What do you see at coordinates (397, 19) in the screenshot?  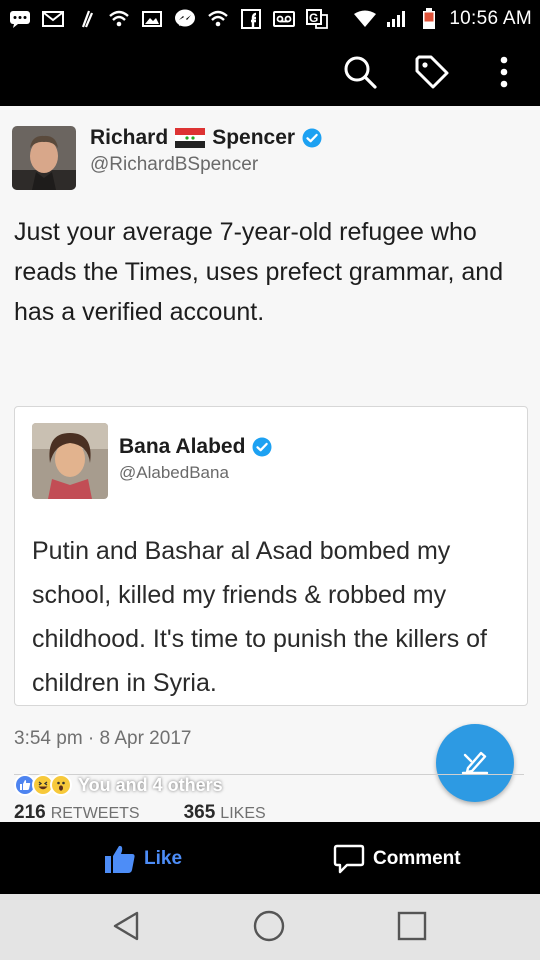 I see `signal-icon` at bounding box center [397, 19].